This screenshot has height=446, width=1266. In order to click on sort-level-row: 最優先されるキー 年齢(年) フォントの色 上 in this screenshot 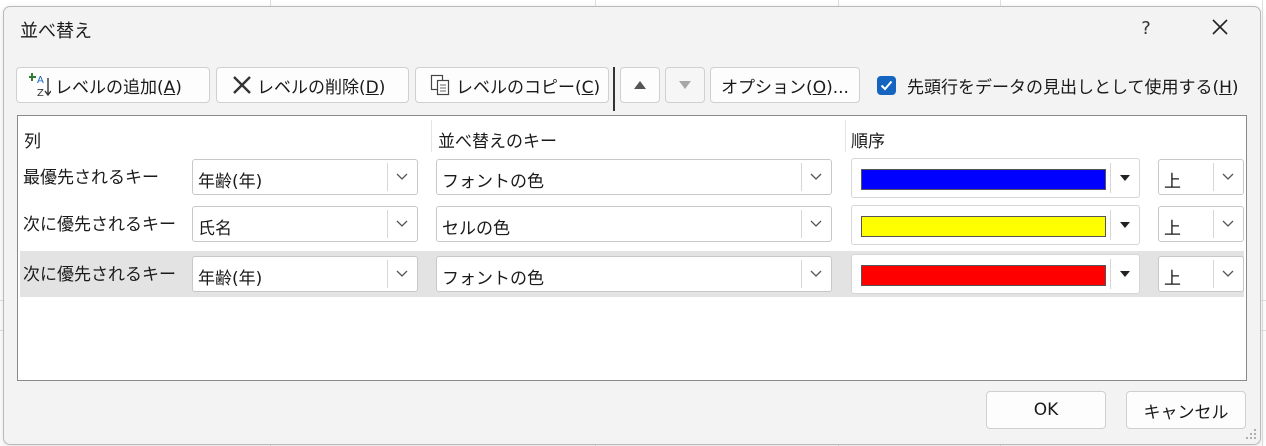, I will do `click(632, 177)`.